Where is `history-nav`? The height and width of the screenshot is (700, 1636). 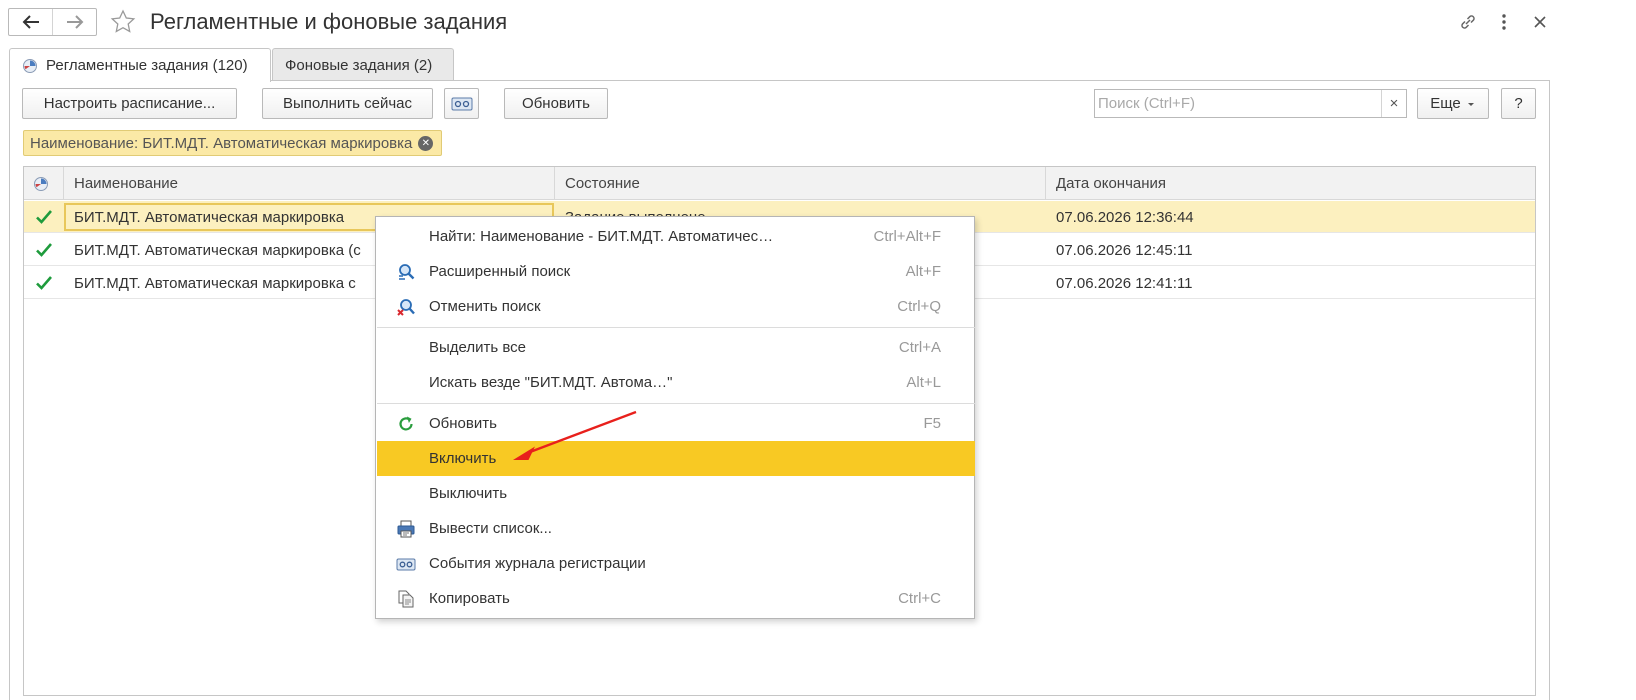 history-nav is located at coordinates (52, 22).